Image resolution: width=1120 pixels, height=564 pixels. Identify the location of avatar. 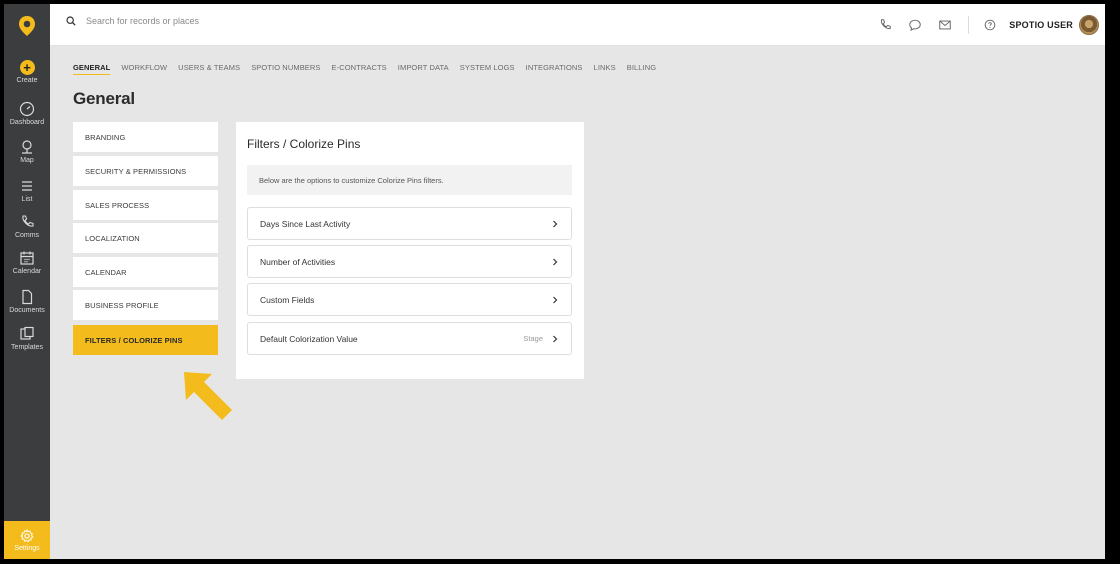
(1089, 25).